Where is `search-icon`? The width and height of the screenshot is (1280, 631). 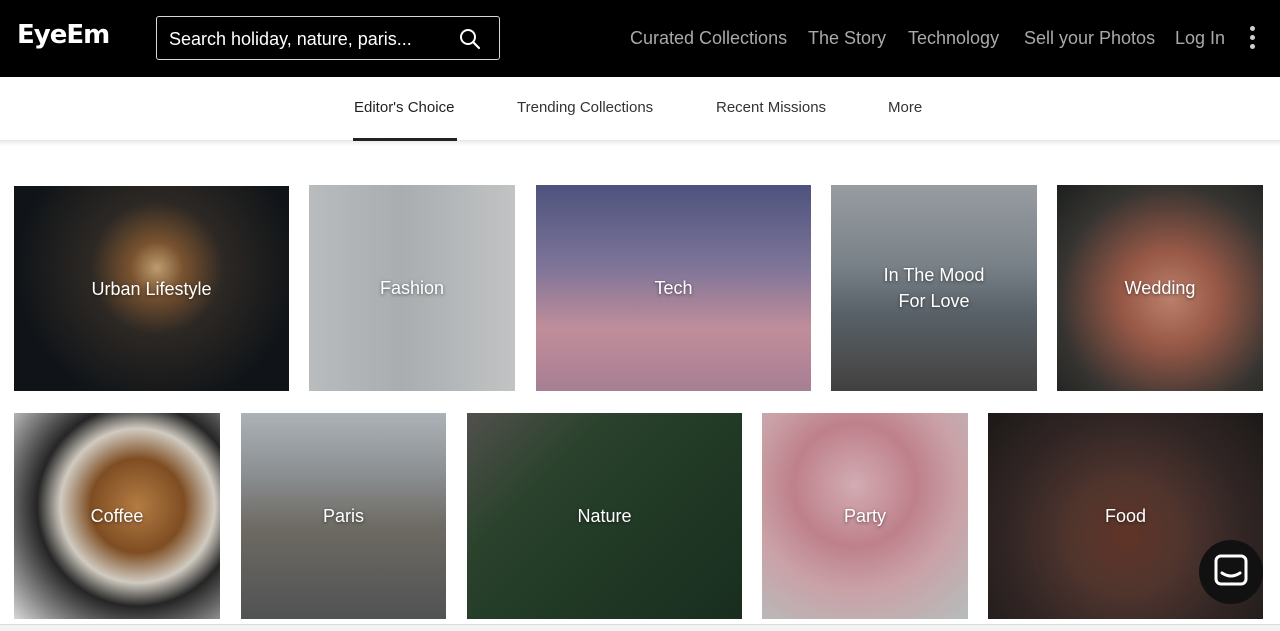
search-icon is located at coordinates (470, 39).